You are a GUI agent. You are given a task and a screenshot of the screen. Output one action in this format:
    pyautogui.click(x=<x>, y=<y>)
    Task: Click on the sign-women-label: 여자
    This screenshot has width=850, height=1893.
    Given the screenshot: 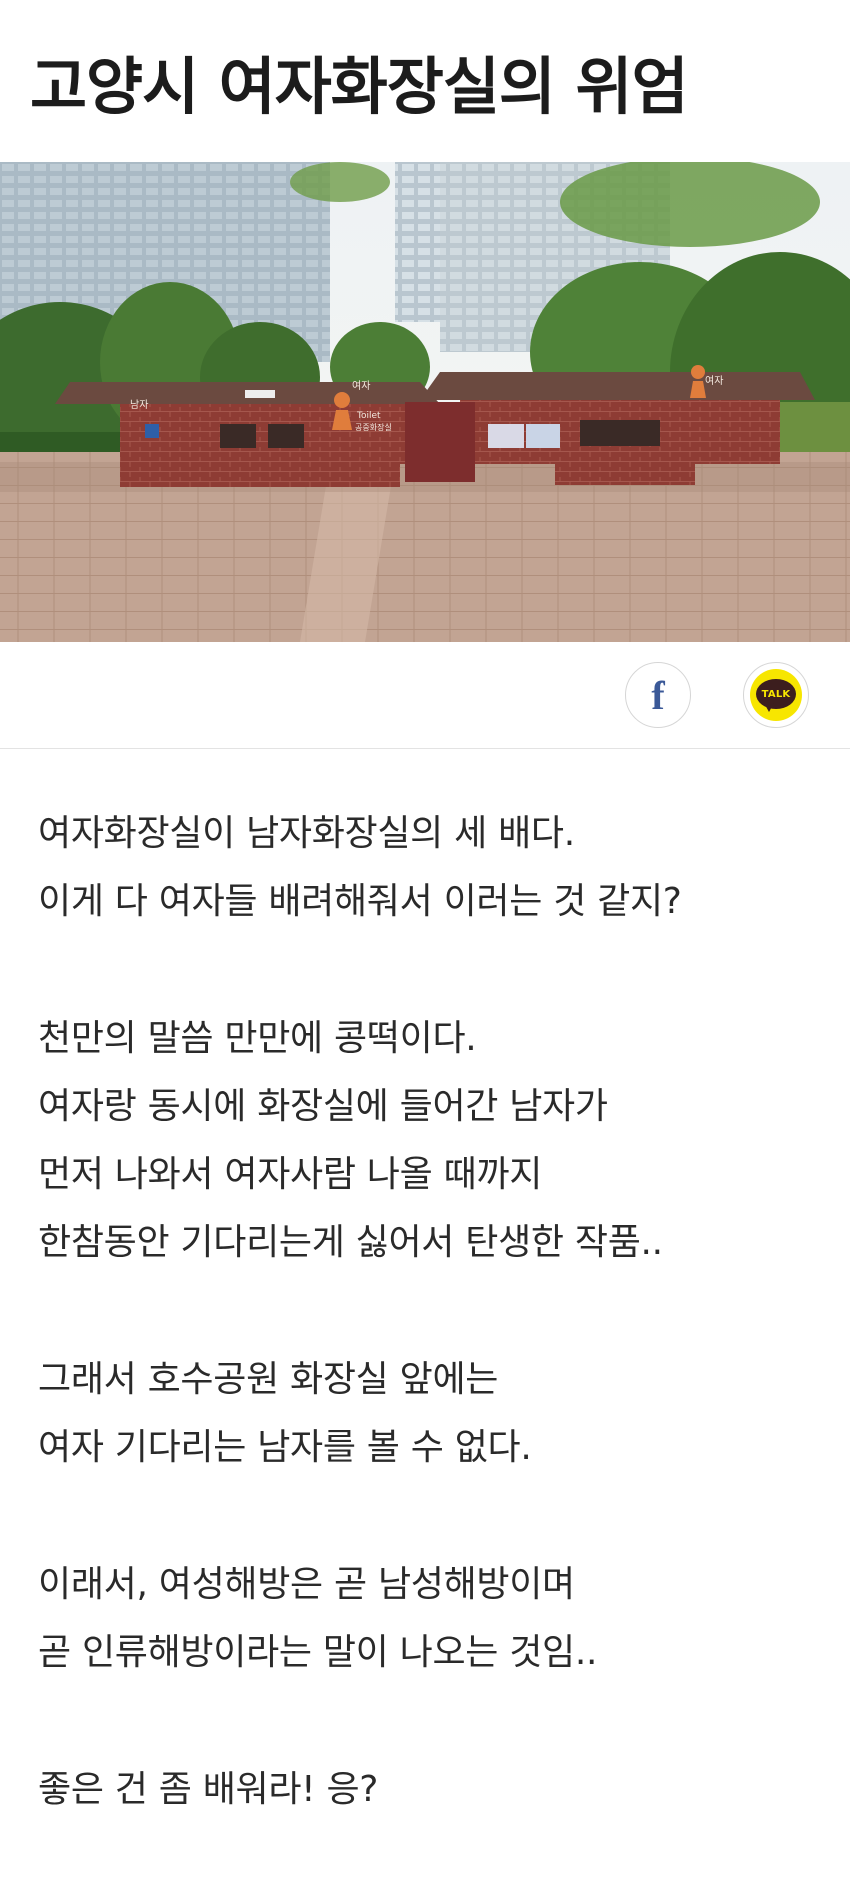 What is the action you would take?
    pyautogui.click(x=361, y=386)
    